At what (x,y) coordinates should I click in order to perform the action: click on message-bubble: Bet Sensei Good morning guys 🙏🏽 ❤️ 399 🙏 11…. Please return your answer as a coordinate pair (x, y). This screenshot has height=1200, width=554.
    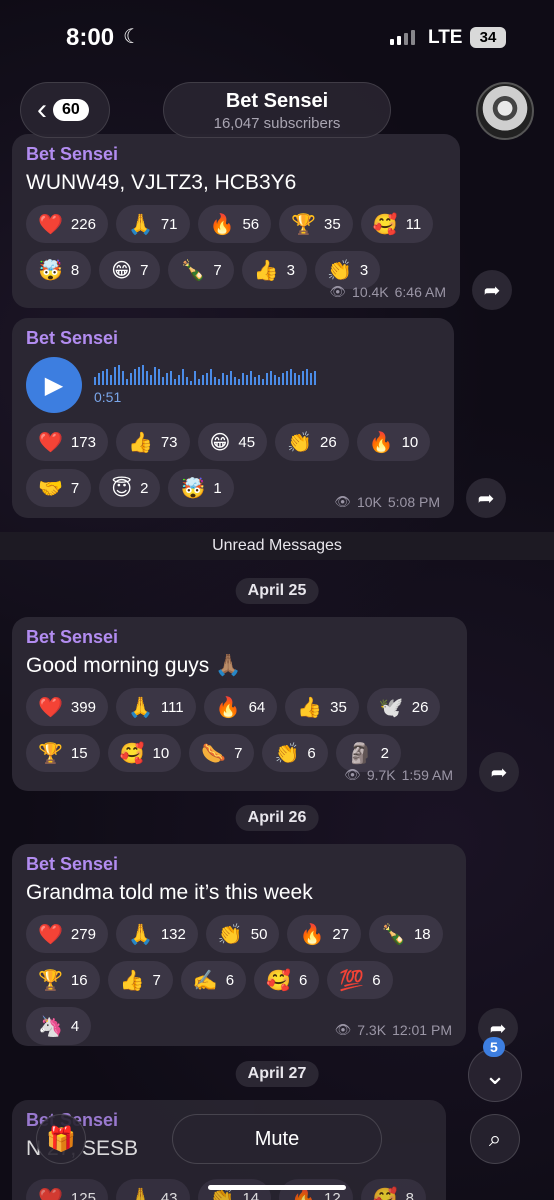
    Looking at the image, I should click on (239, 704).